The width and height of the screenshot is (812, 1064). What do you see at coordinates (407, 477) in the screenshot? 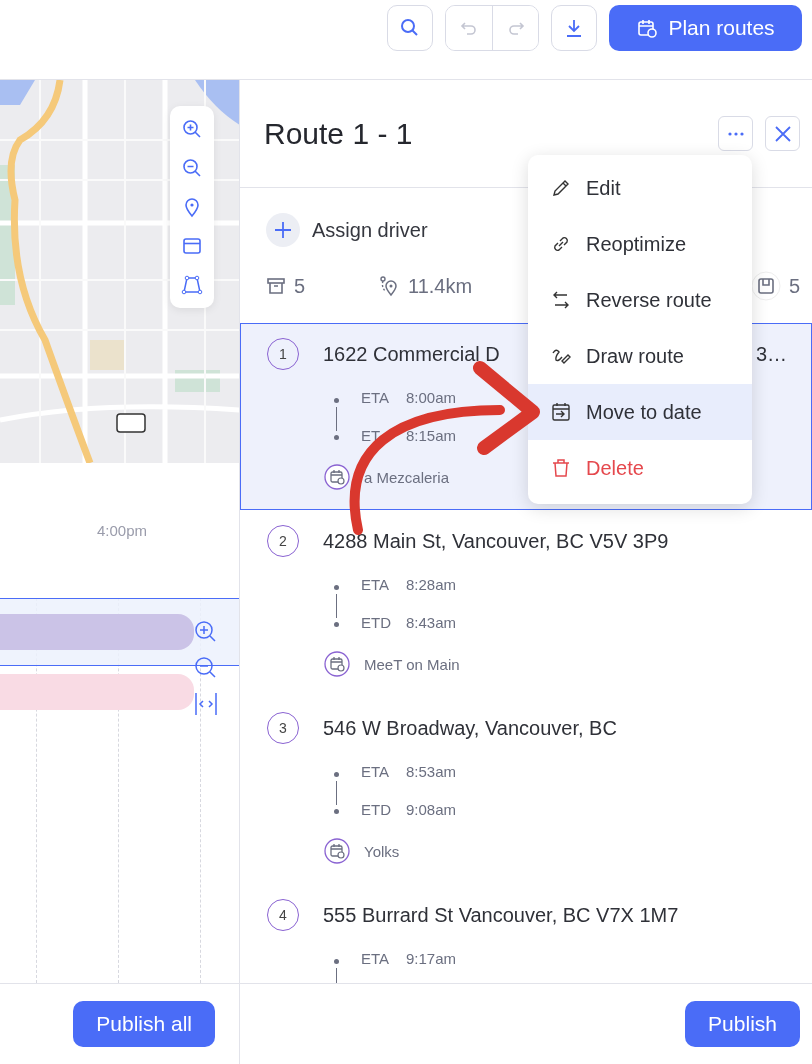
I see `place-name: a Mezcaleria` at bounding box center [407, 477].